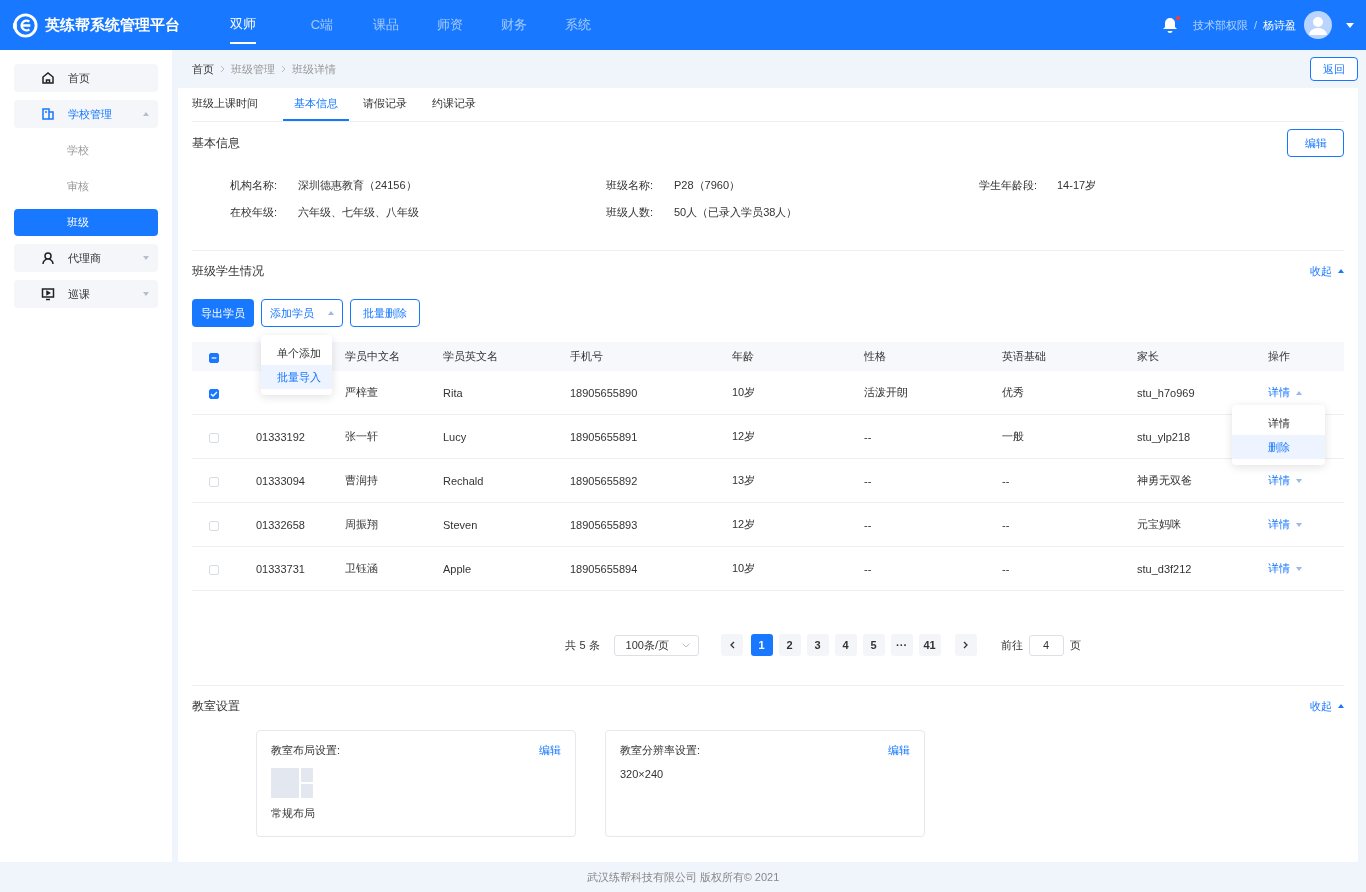 The image size is (1366, 892). Describe the element at coordinates (86, 186) in the screenshot. I see `sidebar-subitem: 审核` at that location.